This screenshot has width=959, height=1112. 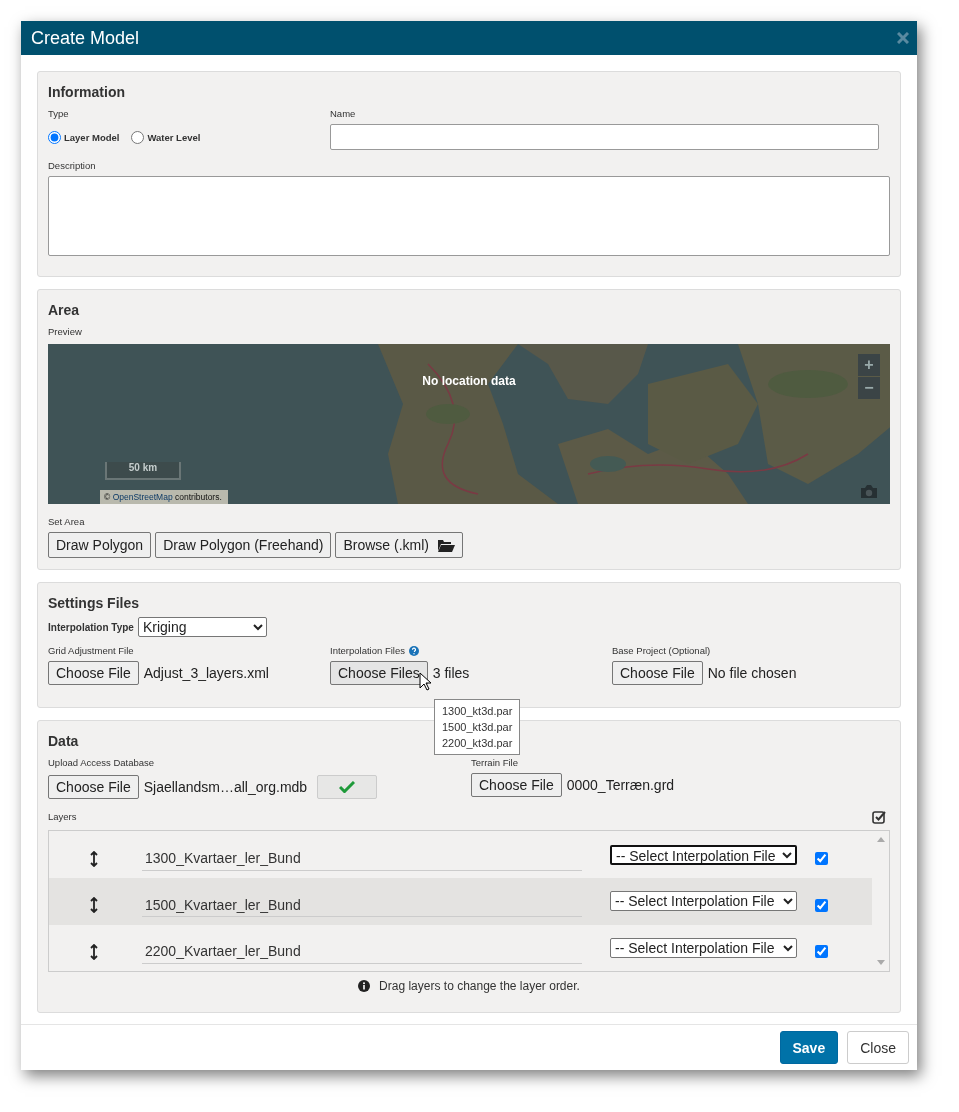 What do you see at coordinates (495, 763) in the screenshot?
I see `field-label: Terrain File` at bounding box center [495, 763].